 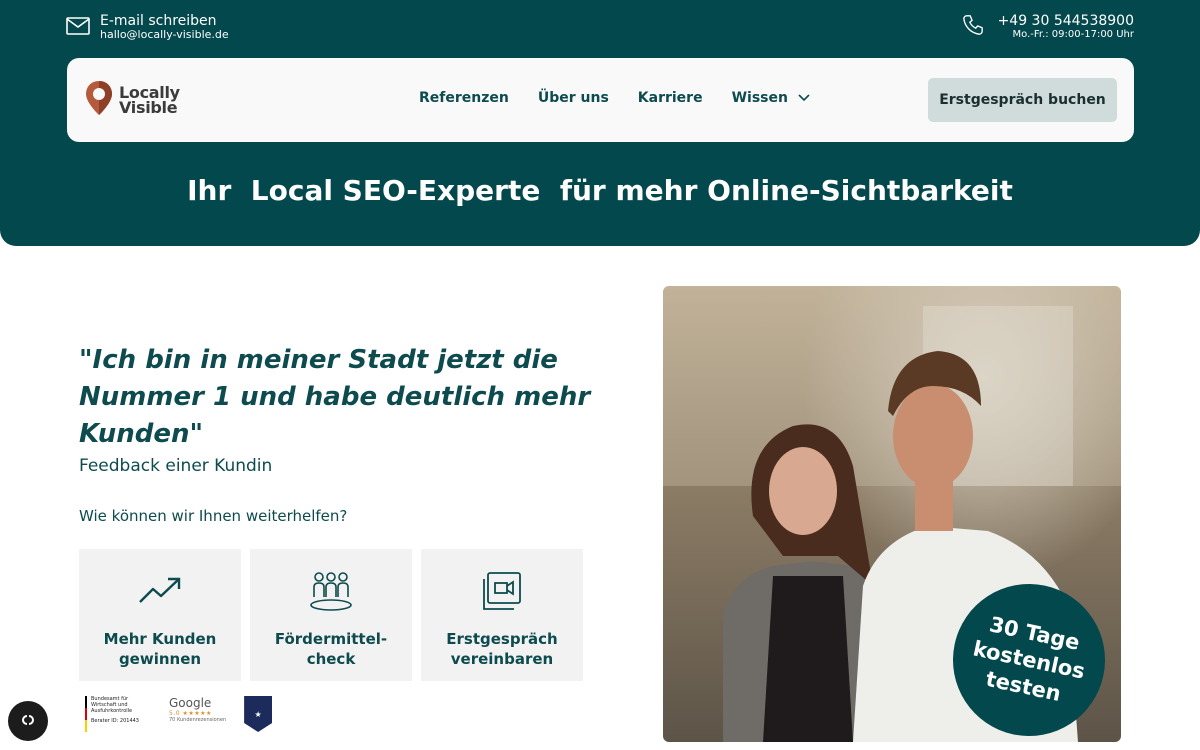 I want to click on tile-book-consultation: Erstgespräch vereinbaren, so click(x=502, y=615).